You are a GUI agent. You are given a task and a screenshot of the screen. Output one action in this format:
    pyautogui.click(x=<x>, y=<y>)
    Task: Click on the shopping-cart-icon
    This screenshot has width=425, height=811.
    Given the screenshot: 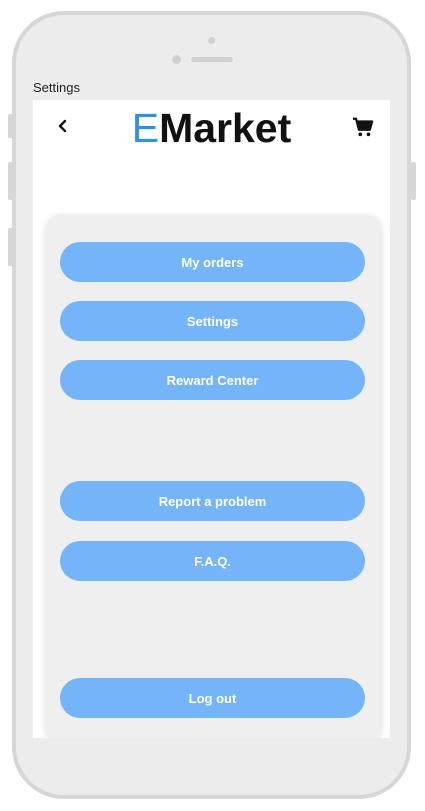 What is the action you would take?
    pyautogui.click(x=363, y=127)
    